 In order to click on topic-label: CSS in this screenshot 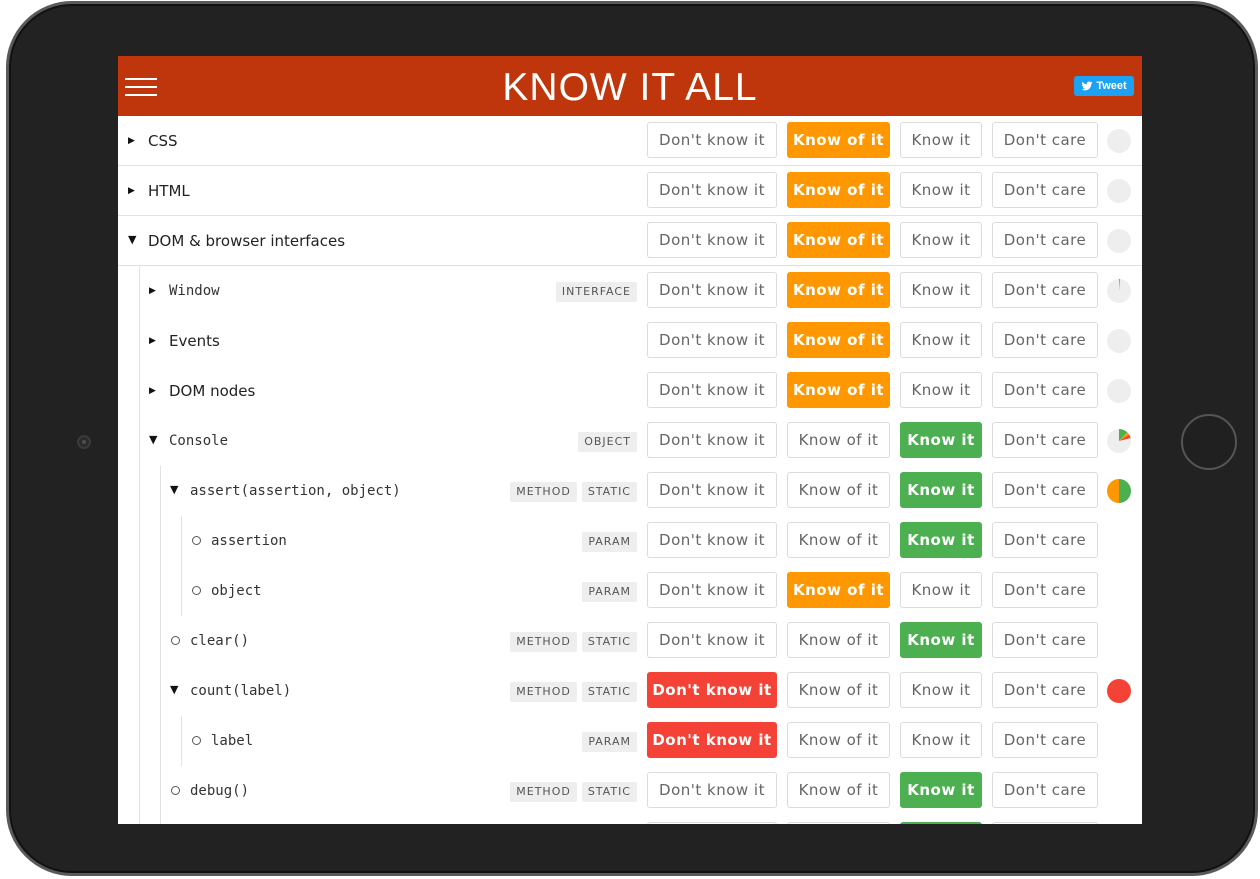, I will do `click(163, 141)`.